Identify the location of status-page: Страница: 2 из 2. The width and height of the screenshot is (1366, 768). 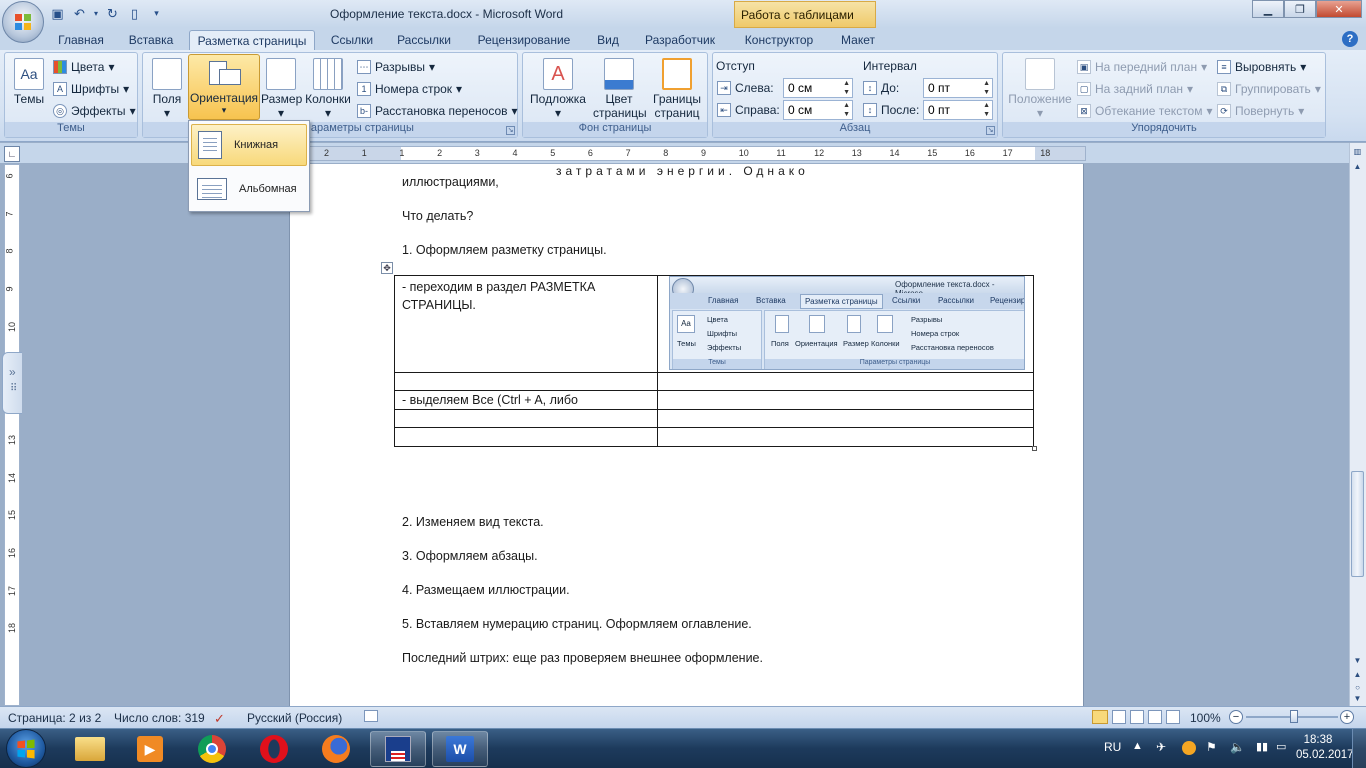
(54, 718).